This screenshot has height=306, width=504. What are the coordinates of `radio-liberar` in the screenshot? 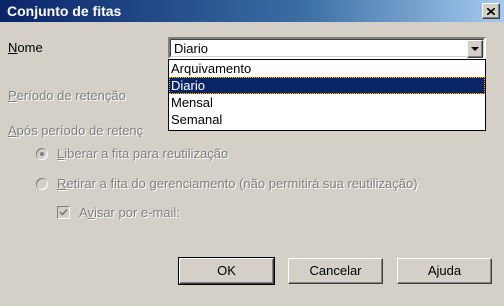 It's located at (42, 154).